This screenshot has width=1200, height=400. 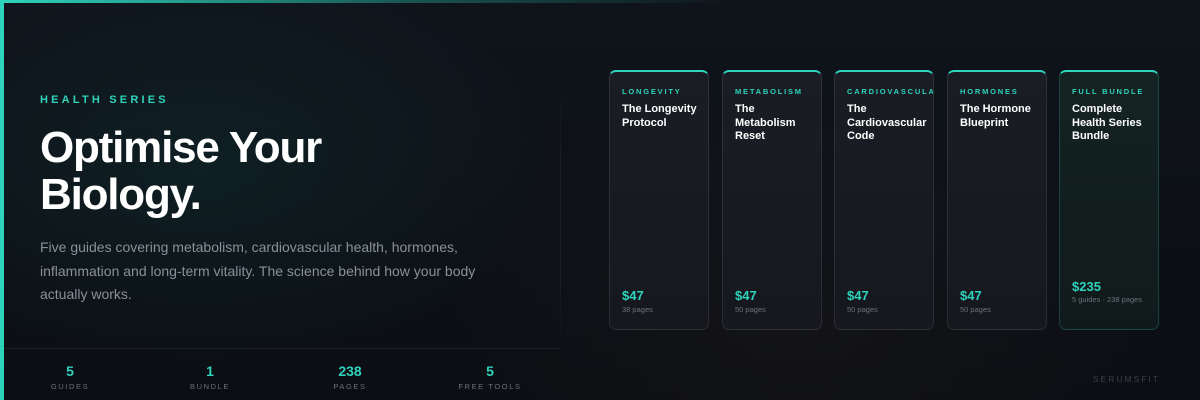 What do you see at coordinates (490, 386) in the screenshot?
I see `stat-label: FREE TOOLS` at bounding box center [490, 386].